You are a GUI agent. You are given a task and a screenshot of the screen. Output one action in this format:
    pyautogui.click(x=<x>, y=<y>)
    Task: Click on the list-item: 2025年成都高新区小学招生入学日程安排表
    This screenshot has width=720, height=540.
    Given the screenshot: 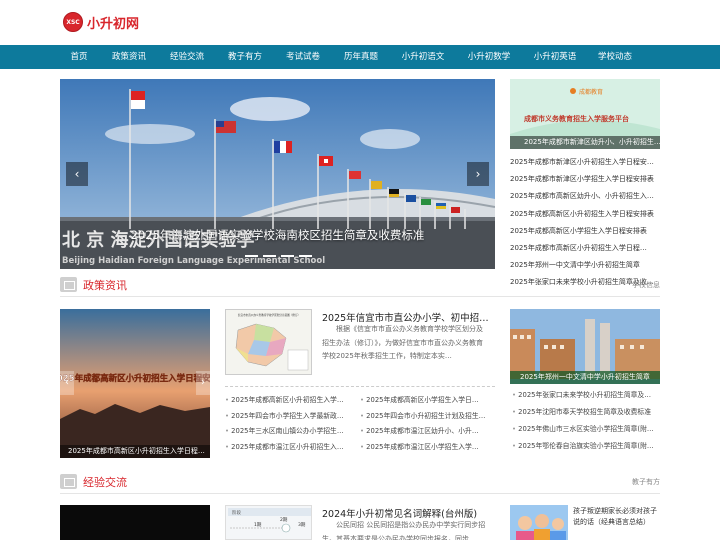 What is the action you would take?
    pyautogui.click(x=585, y=231)
    